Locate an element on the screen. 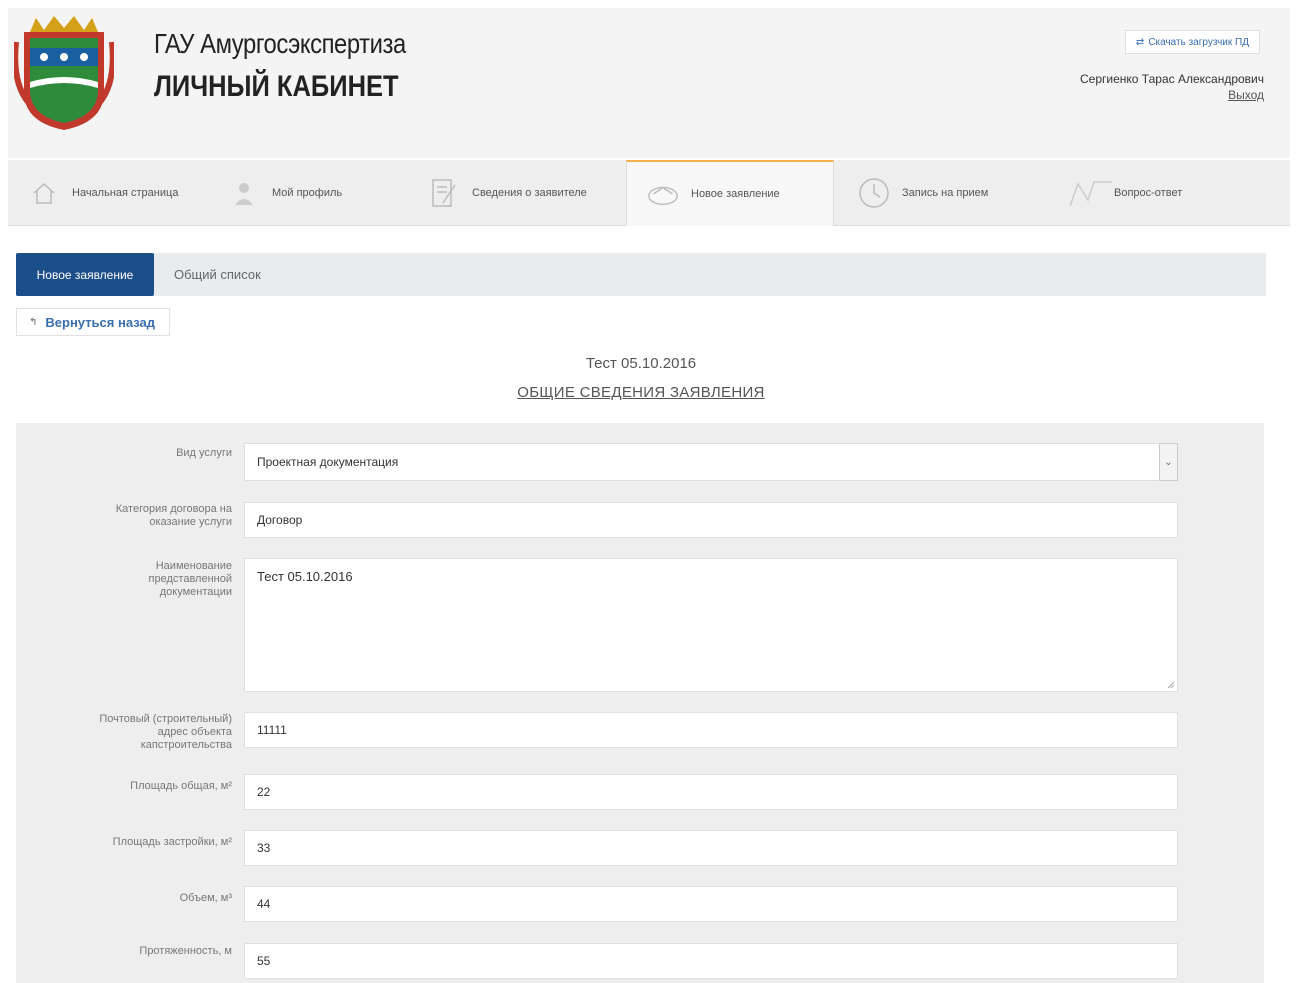  nav-item-new-application: Новое заявление is located at coordinates (730, 193).